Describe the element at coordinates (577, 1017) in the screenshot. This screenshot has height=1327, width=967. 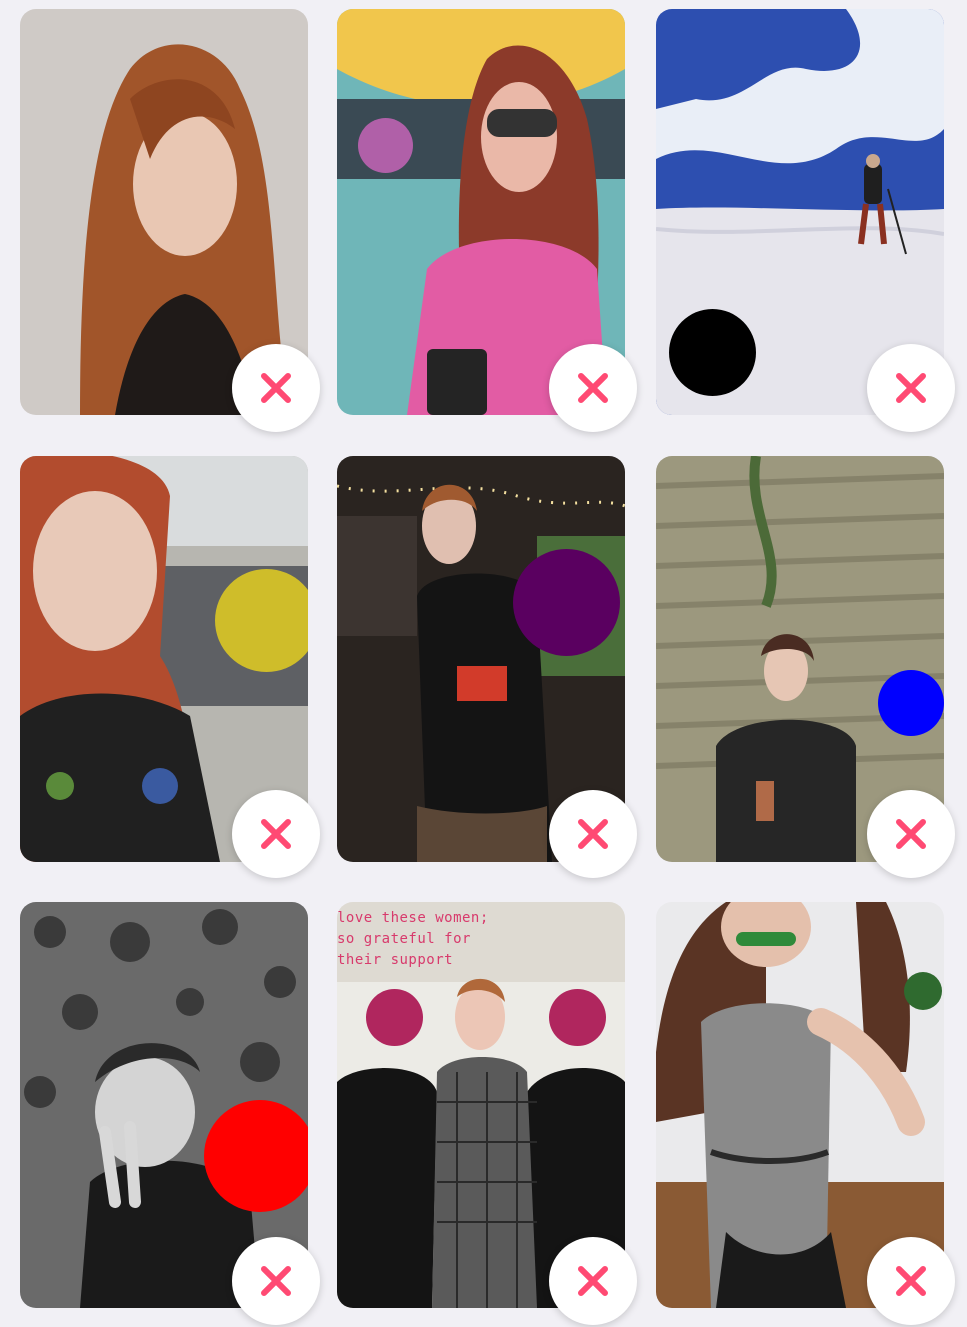
I see `privacy-dot-8b` at that location.